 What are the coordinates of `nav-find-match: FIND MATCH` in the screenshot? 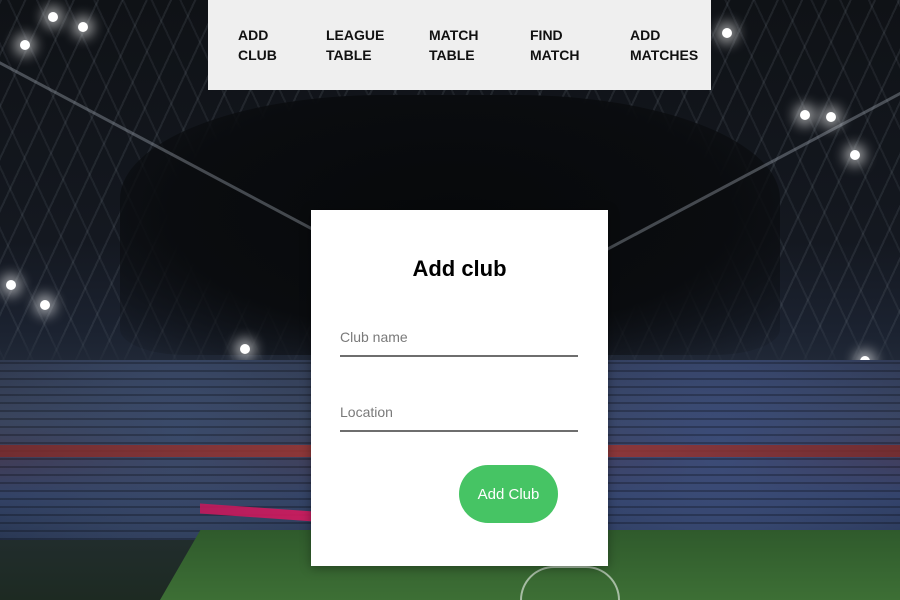 It's located at (580, 45).